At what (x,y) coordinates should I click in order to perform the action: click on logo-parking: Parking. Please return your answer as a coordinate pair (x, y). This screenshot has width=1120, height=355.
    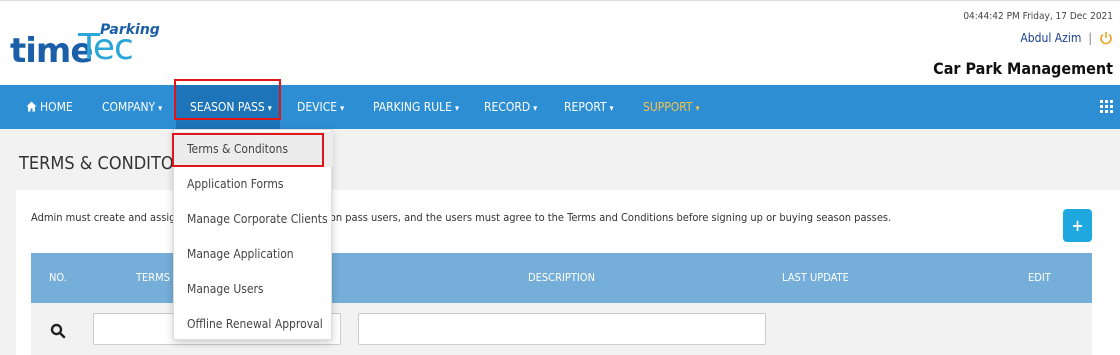
    Looking at the image, I should click on (130, 30).